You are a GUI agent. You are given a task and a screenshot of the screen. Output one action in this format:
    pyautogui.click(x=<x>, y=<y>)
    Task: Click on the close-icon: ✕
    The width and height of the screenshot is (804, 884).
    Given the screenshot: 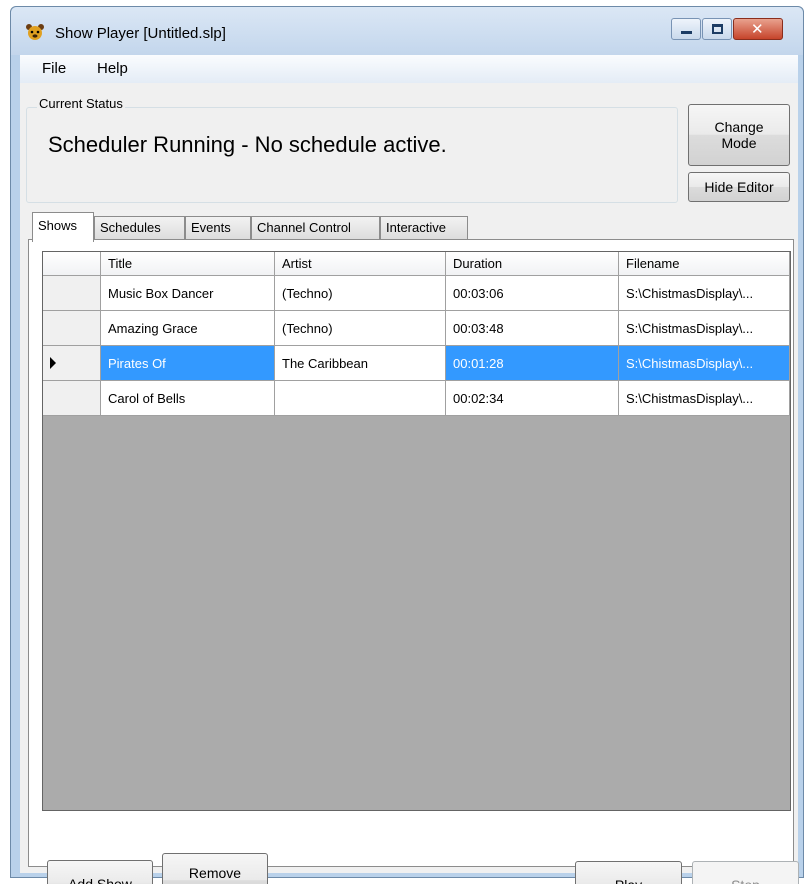 What is the action you would take?
    pyautogui.click(x=757, y=29)
    